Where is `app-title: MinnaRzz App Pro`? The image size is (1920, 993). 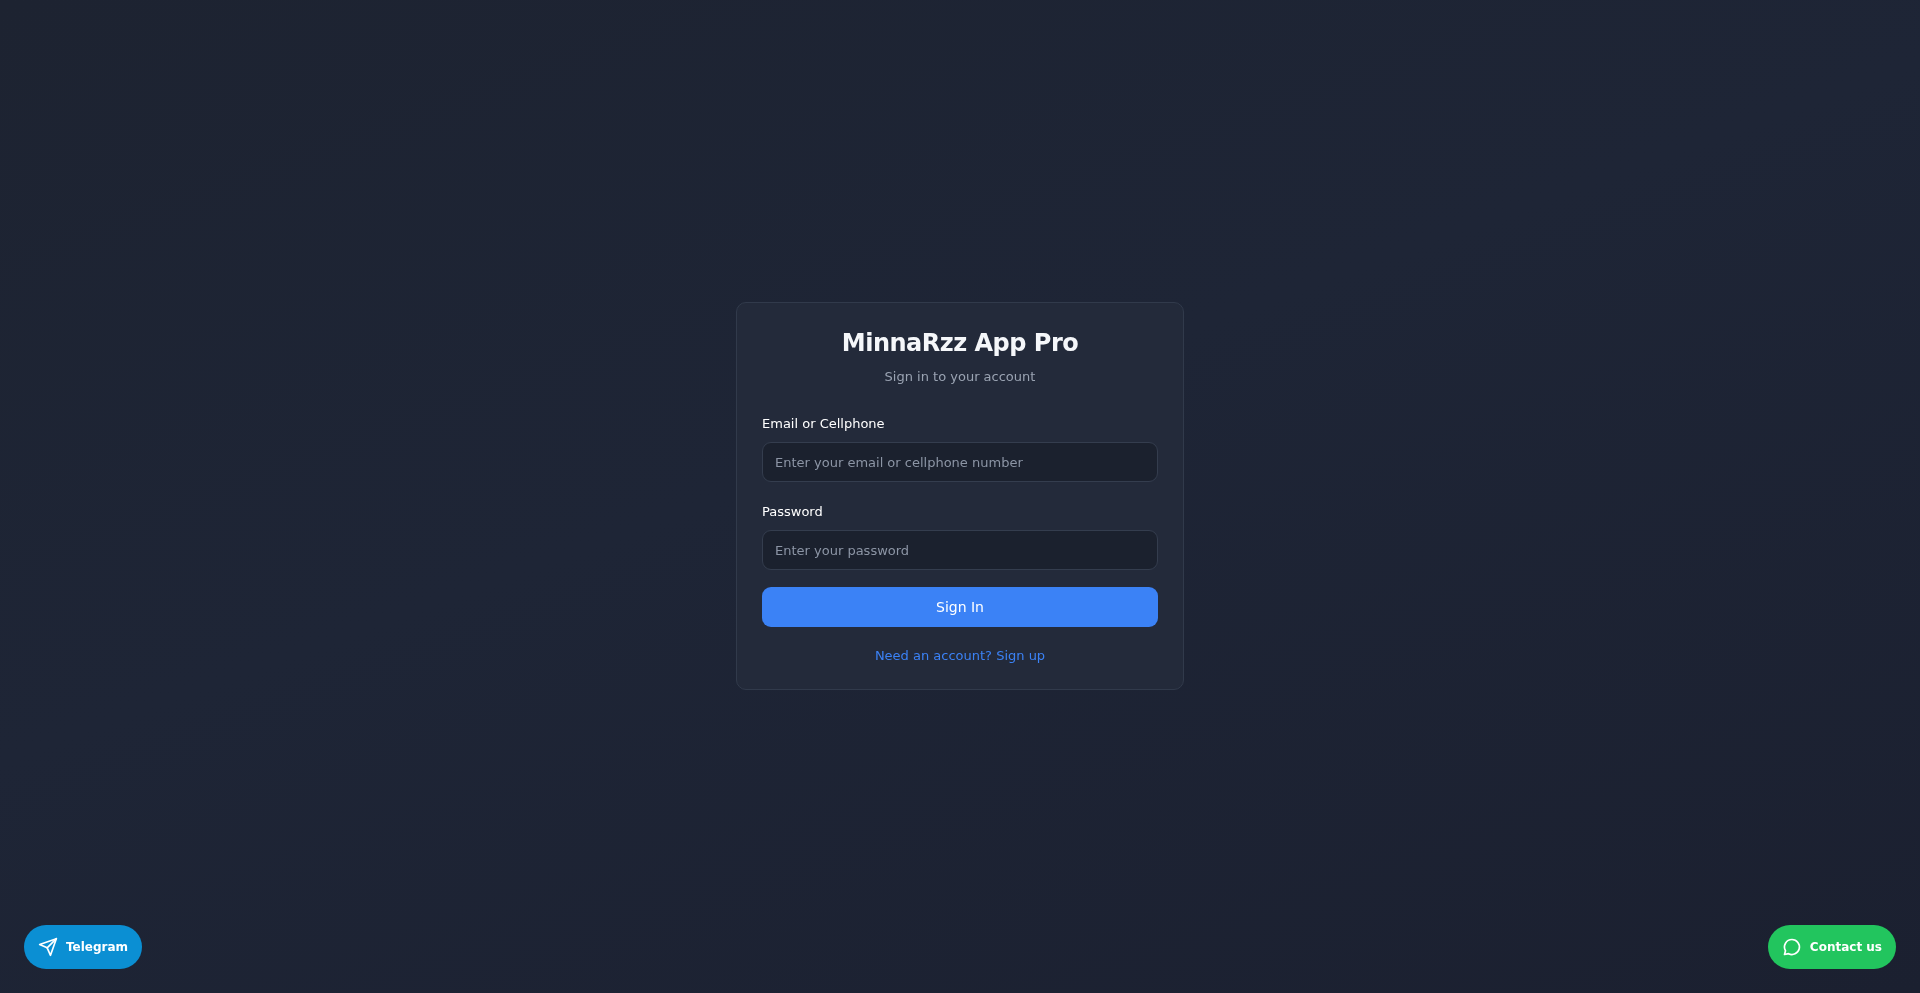 app-title: MinnaRzz App Pro is located at coordinates (960, 343).